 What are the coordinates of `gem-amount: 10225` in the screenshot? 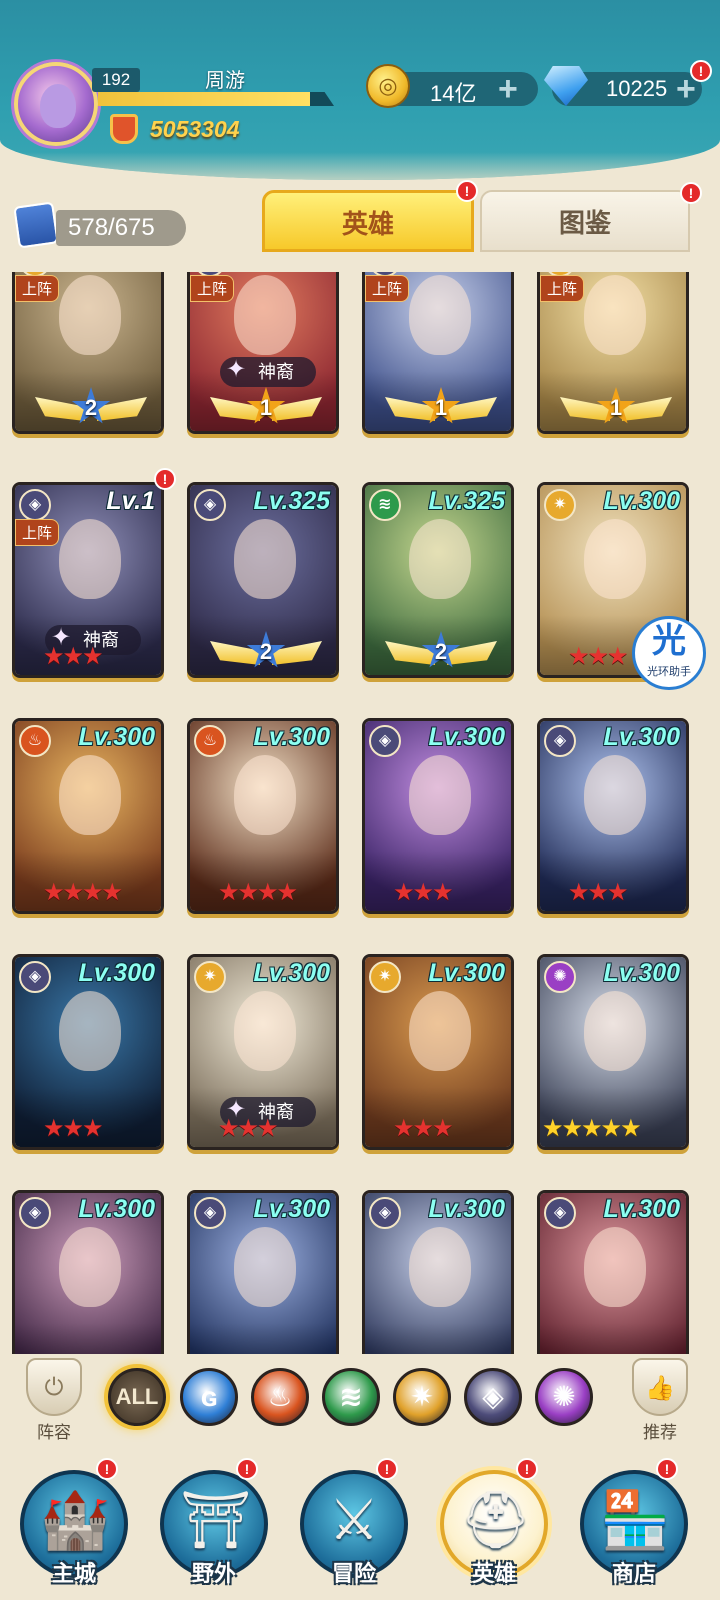 It's located at (637, 88).